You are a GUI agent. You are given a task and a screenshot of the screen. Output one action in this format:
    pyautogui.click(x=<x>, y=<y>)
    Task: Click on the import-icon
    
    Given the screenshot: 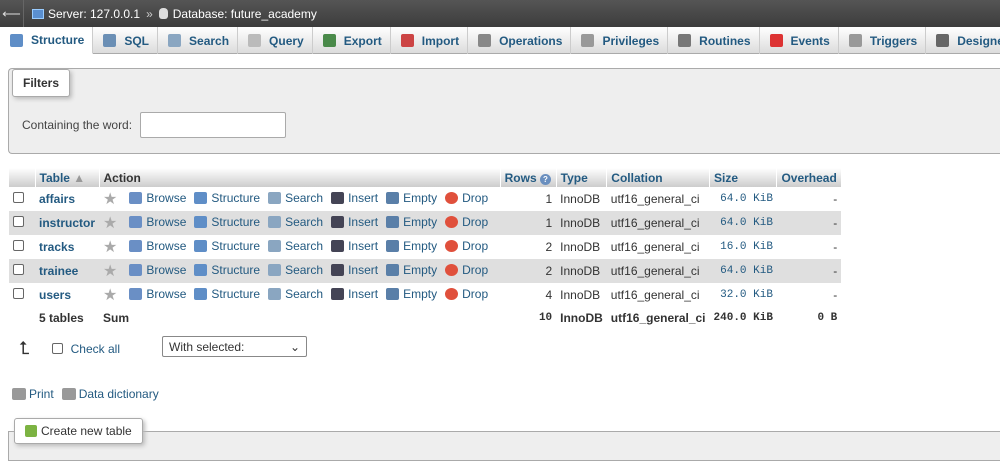 What is the action you would take?
    pyautogui.click(x=407, y=40)
    